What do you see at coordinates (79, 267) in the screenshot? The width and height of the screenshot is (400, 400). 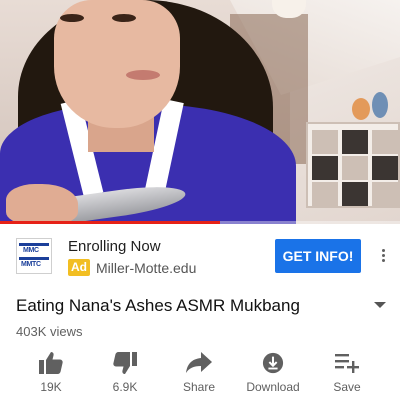 I see `ad-badge: Ad` at bounding box center [79, 267].